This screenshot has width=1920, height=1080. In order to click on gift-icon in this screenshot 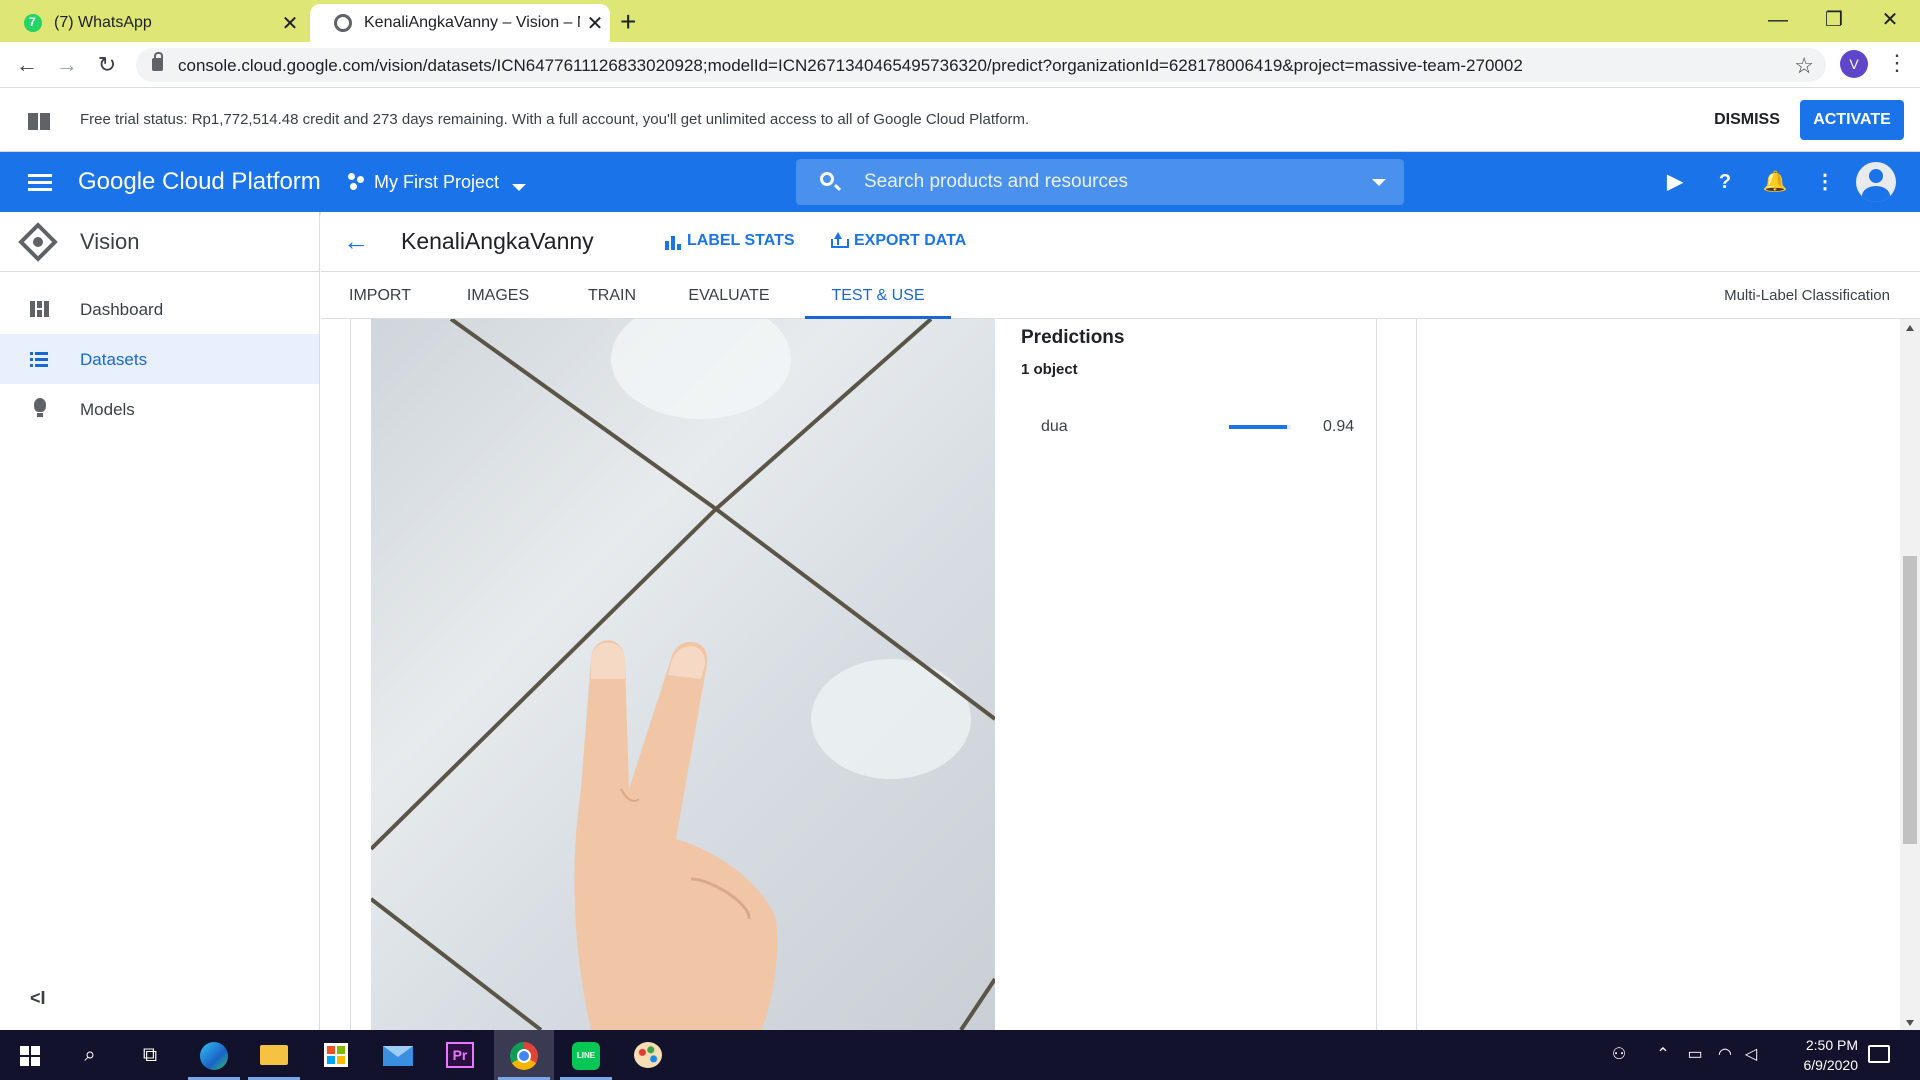, I will do `click(39, 119)`.